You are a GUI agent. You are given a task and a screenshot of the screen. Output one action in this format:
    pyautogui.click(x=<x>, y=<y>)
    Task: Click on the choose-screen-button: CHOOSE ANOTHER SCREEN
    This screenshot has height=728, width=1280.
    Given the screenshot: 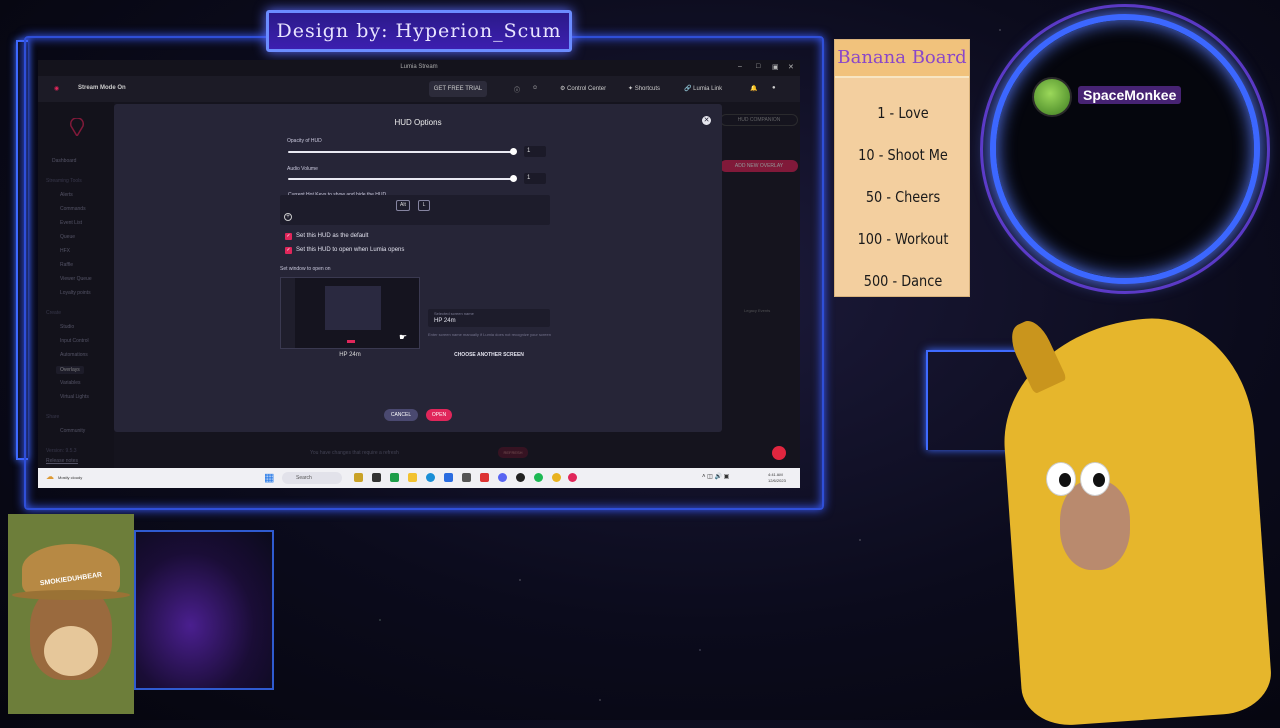 What is the action you would take?
    pyautogui.click(x=489, y=355)
    